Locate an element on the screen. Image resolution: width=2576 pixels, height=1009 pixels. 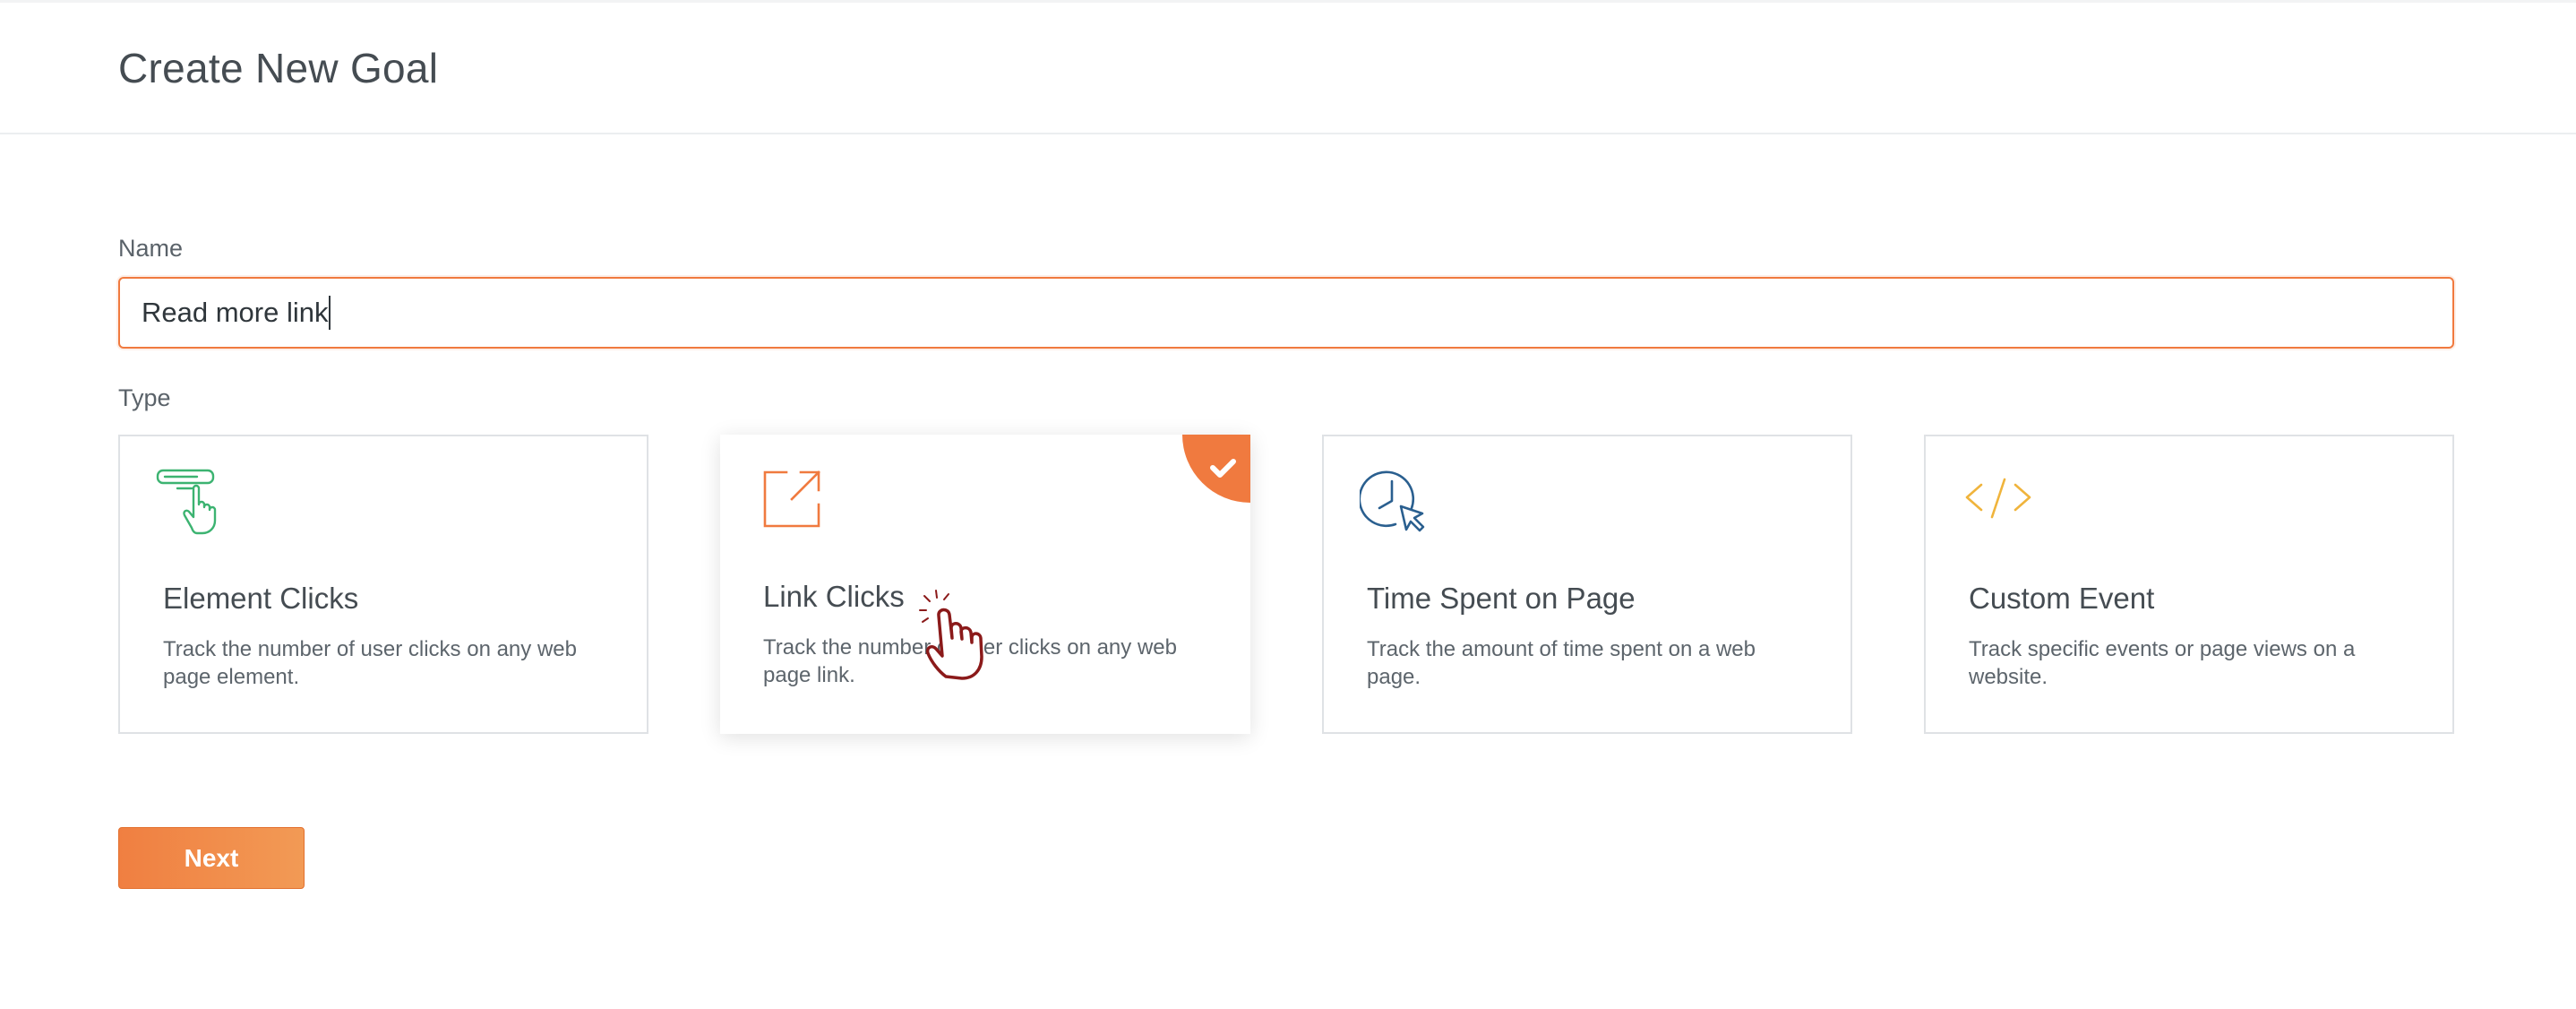
selected-check-icon is located at coordinates (1216, 469).